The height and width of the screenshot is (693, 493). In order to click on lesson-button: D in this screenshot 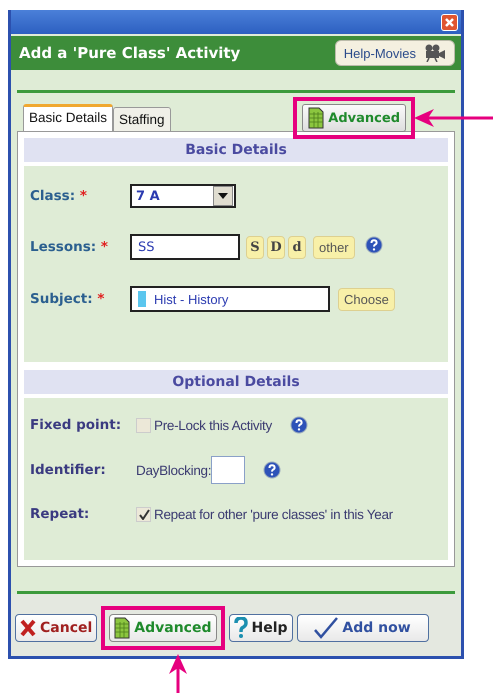, I will do `click(276, 247)`.